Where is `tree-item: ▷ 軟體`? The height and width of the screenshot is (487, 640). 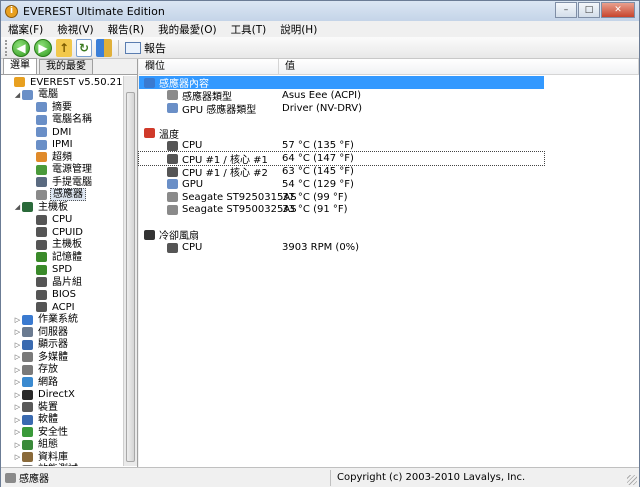 tree-item: ▷ 軟體 is located at coordinates (62, 420).